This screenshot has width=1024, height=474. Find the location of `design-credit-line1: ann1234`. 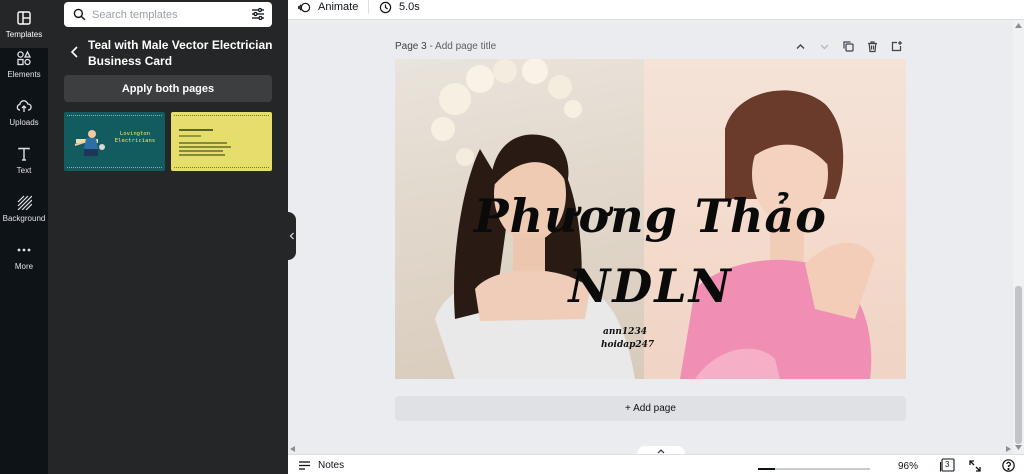

design-credit-line1: ann1234 is located at coordinates (625, 332).